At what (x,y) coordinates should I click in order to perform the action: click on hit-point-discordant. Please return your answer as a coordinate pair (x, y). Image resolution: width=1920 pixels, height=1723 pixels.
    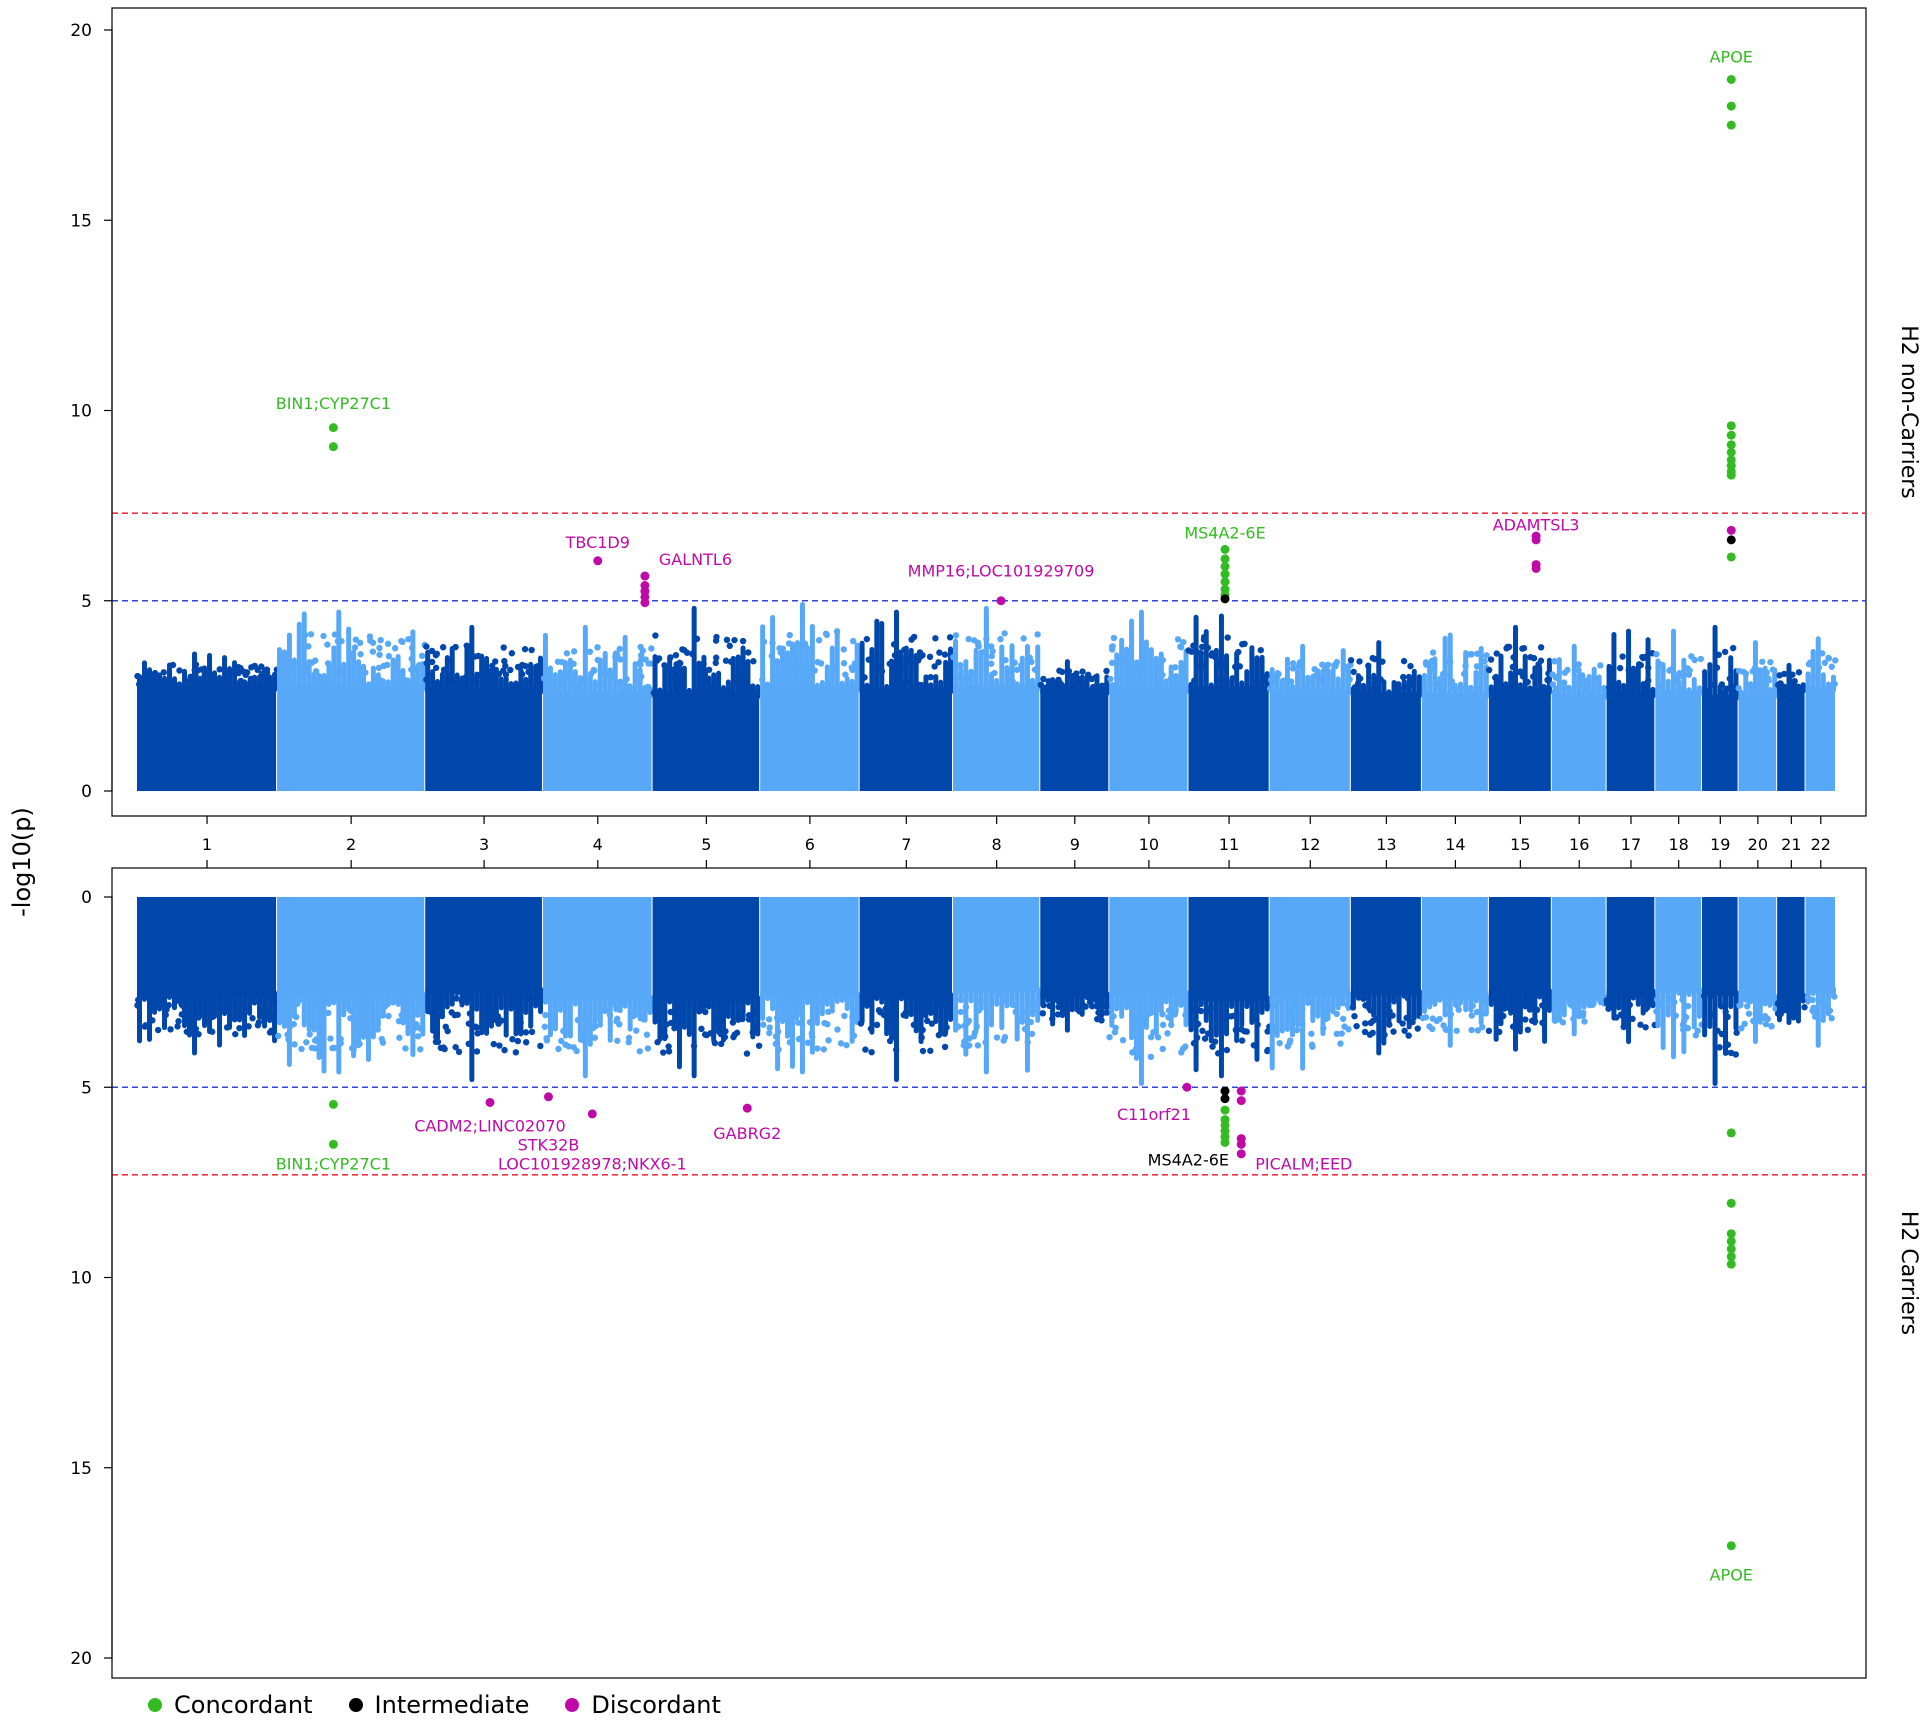
    Looking at the image, I should click on (490, 1102).